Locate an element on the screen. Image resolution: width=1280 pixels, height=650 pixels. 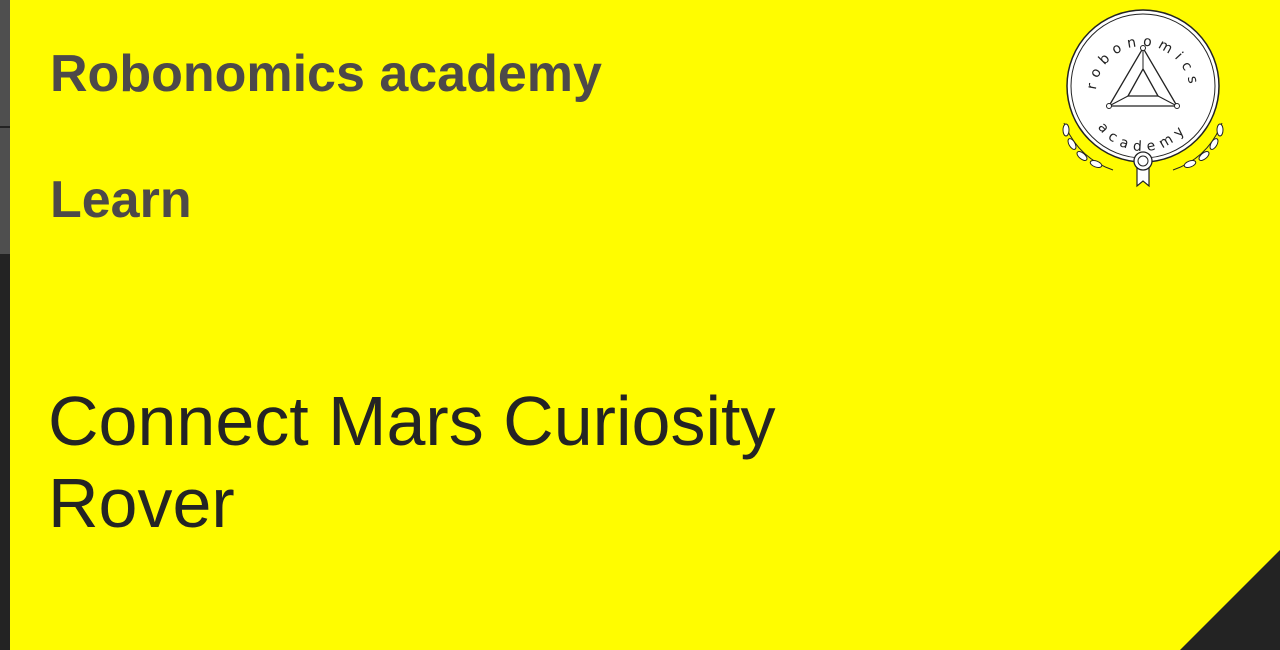
robonomics-academy-badge-icon: robonomics academy is located at coordinates (1143, 98).